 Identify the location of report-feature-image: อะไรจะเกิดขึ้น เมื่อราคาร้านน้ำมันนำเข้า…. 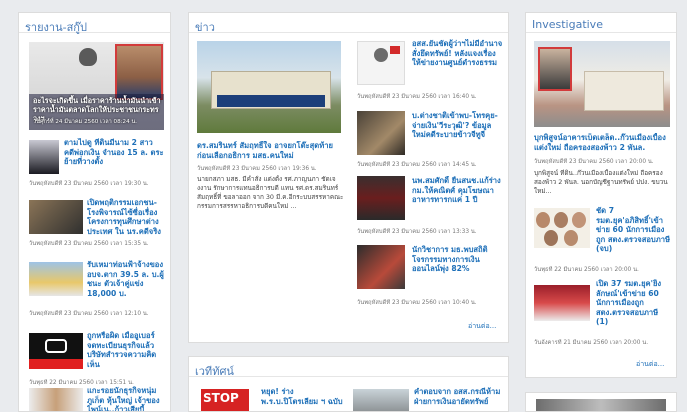
(96, 86).